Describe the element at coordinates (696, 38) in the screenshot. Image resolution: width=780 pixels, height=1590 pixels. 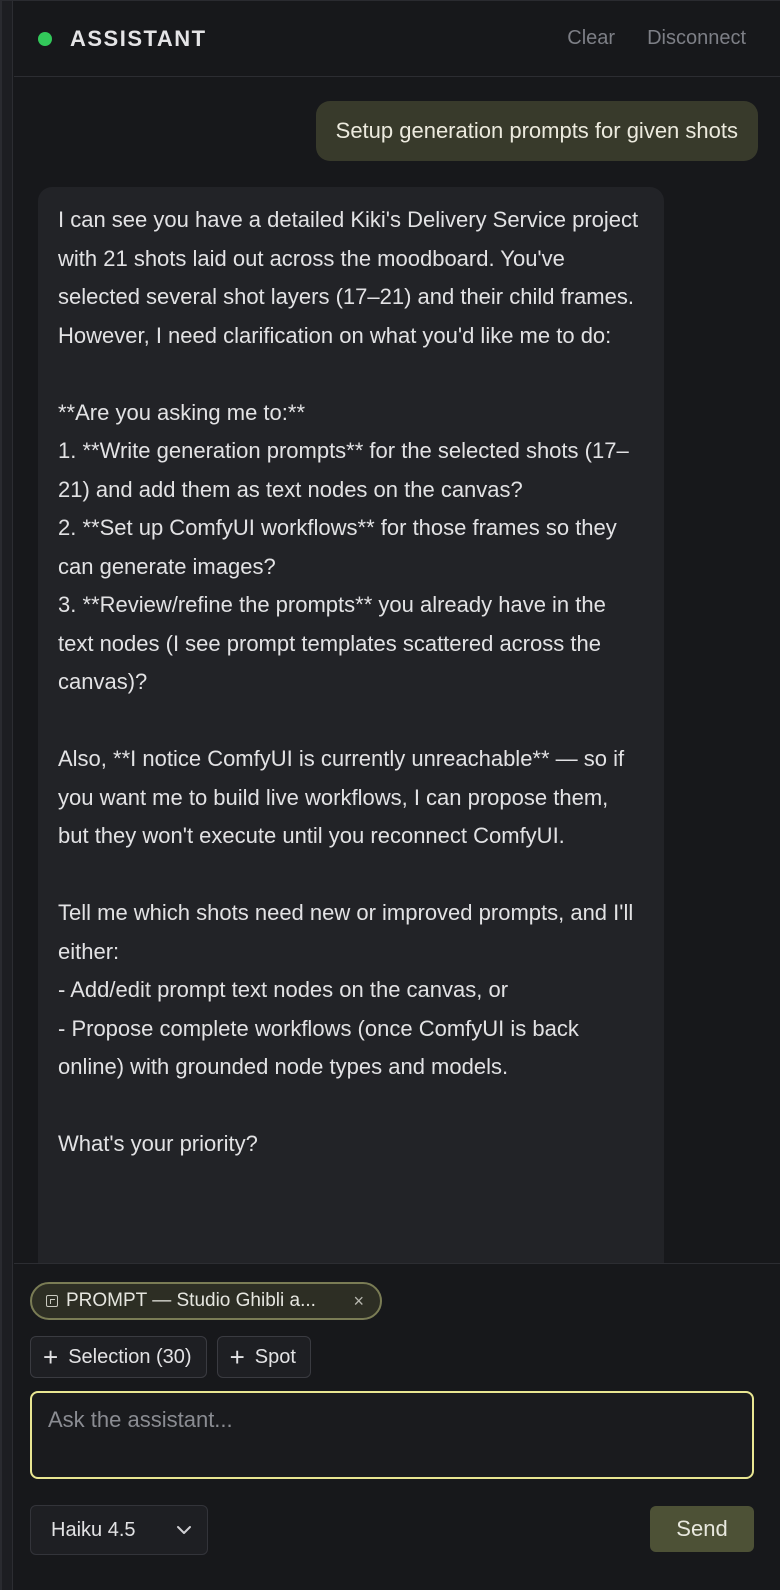
I see `disconnect-button: Disconnect` at that location.